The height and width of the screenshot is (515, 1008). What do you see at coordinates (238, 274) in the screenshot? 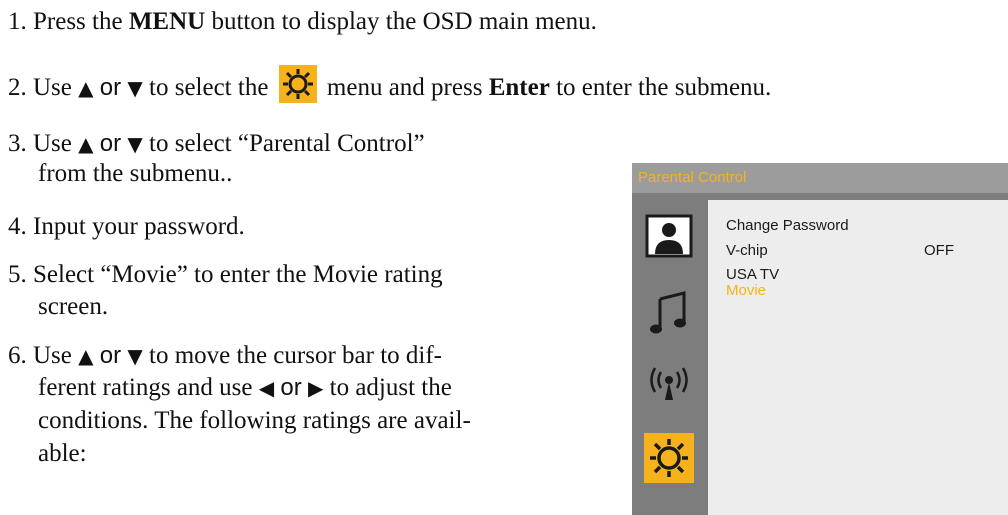
I see `step-text: Select “Movie” to enter the Movie rating` at bounding box center [238, 274].